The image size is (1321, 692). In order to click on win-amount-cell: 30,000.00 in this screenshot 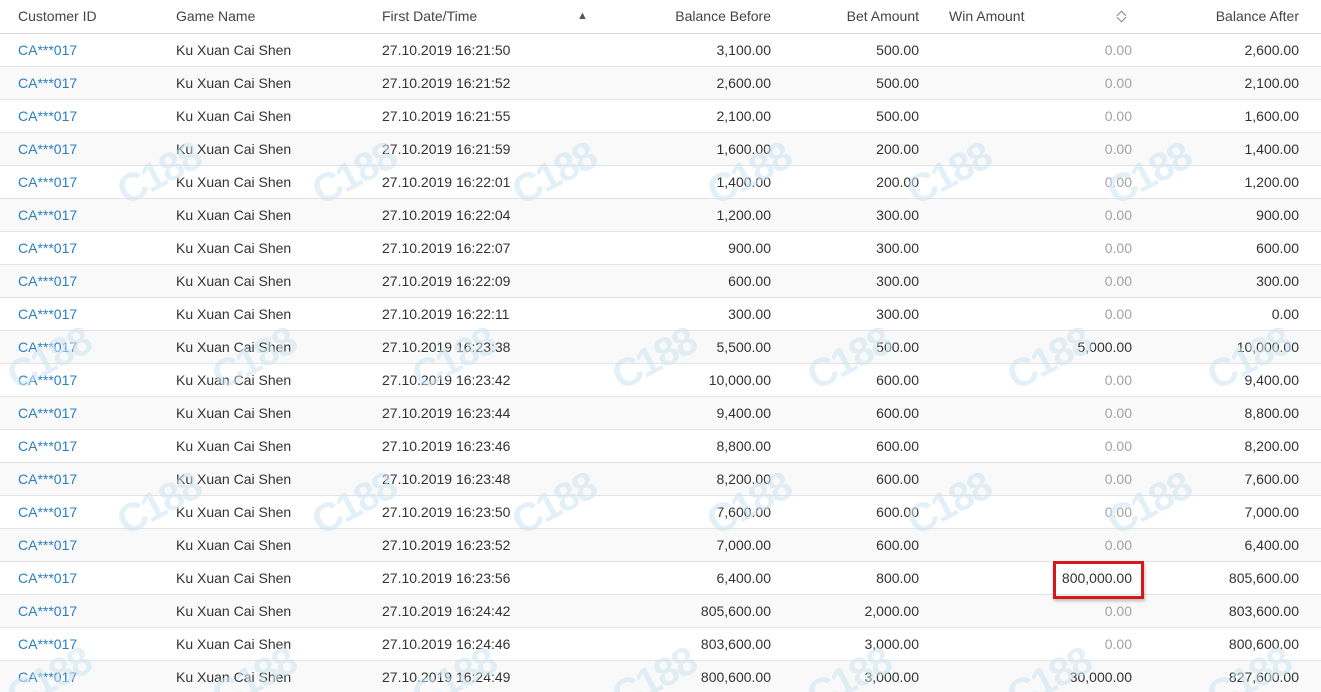, I will do `click(1100, 677)`.